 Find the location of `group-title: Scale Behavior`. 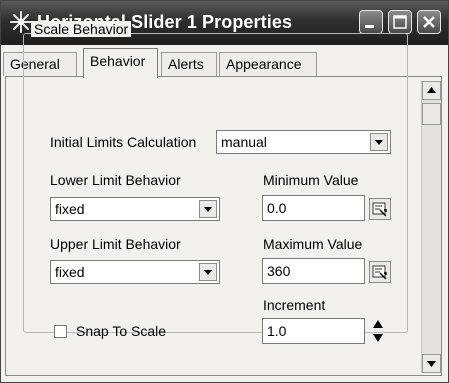

group-title: Scale Behavior is located at coordinates (81, 29).